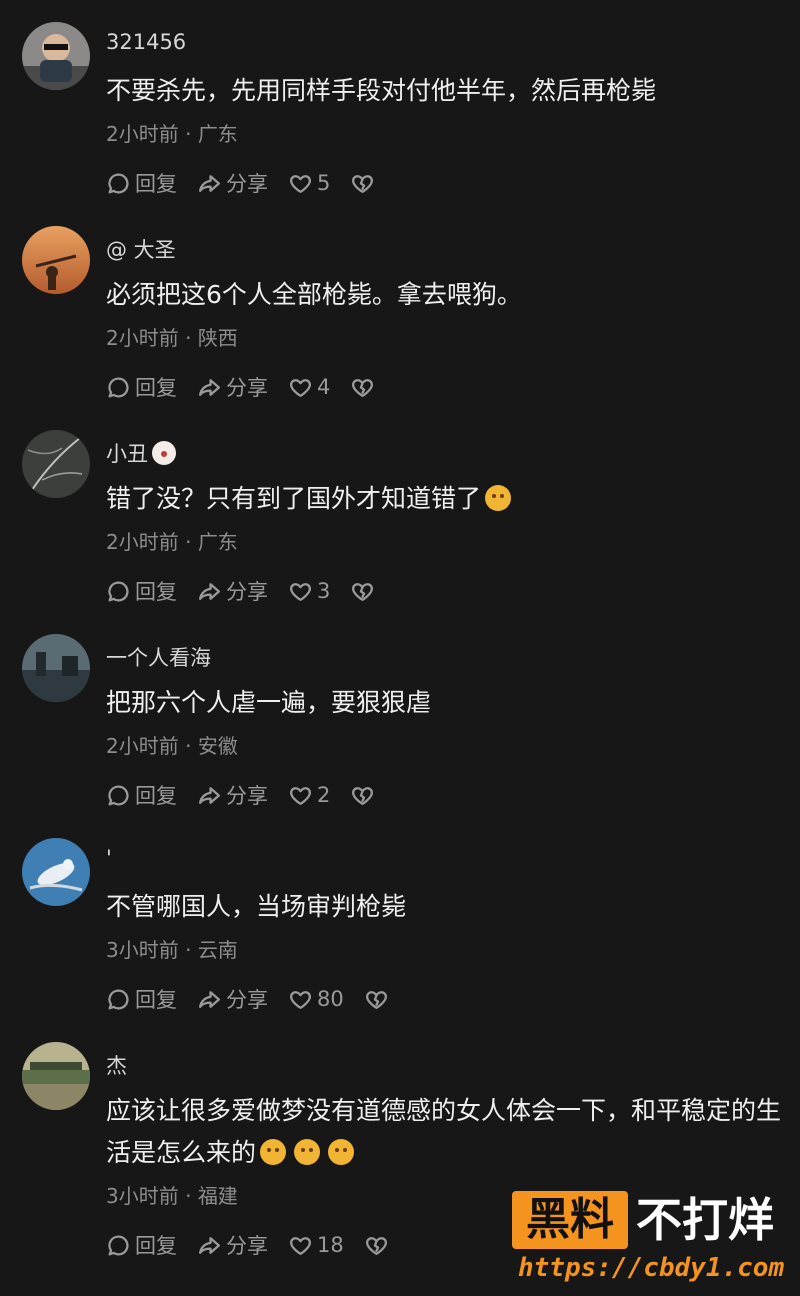 The height and width of the screenshot is (1296, 800). What do you see at coordinates (256, 906) in the screenshot?
I see `comment-body: 不管哪国人，当场审判枪毙` at bounding box center [256, 906].